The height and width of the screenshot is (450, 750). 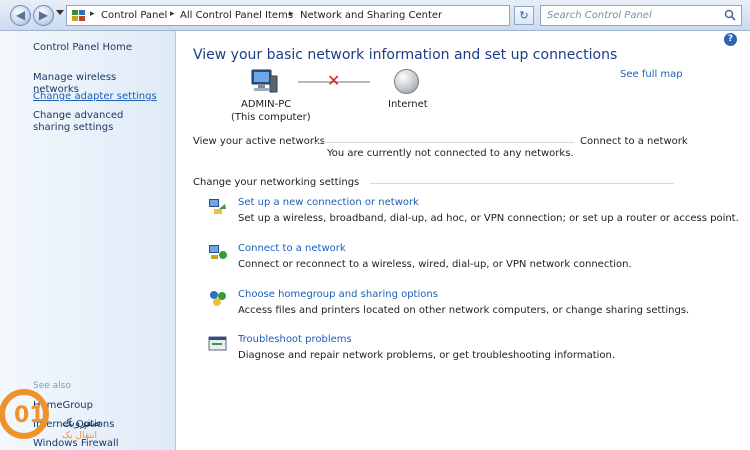 I want to click on breadcrumb-network-sharing: Network and Sharing Center, so click(x=371, y=15).